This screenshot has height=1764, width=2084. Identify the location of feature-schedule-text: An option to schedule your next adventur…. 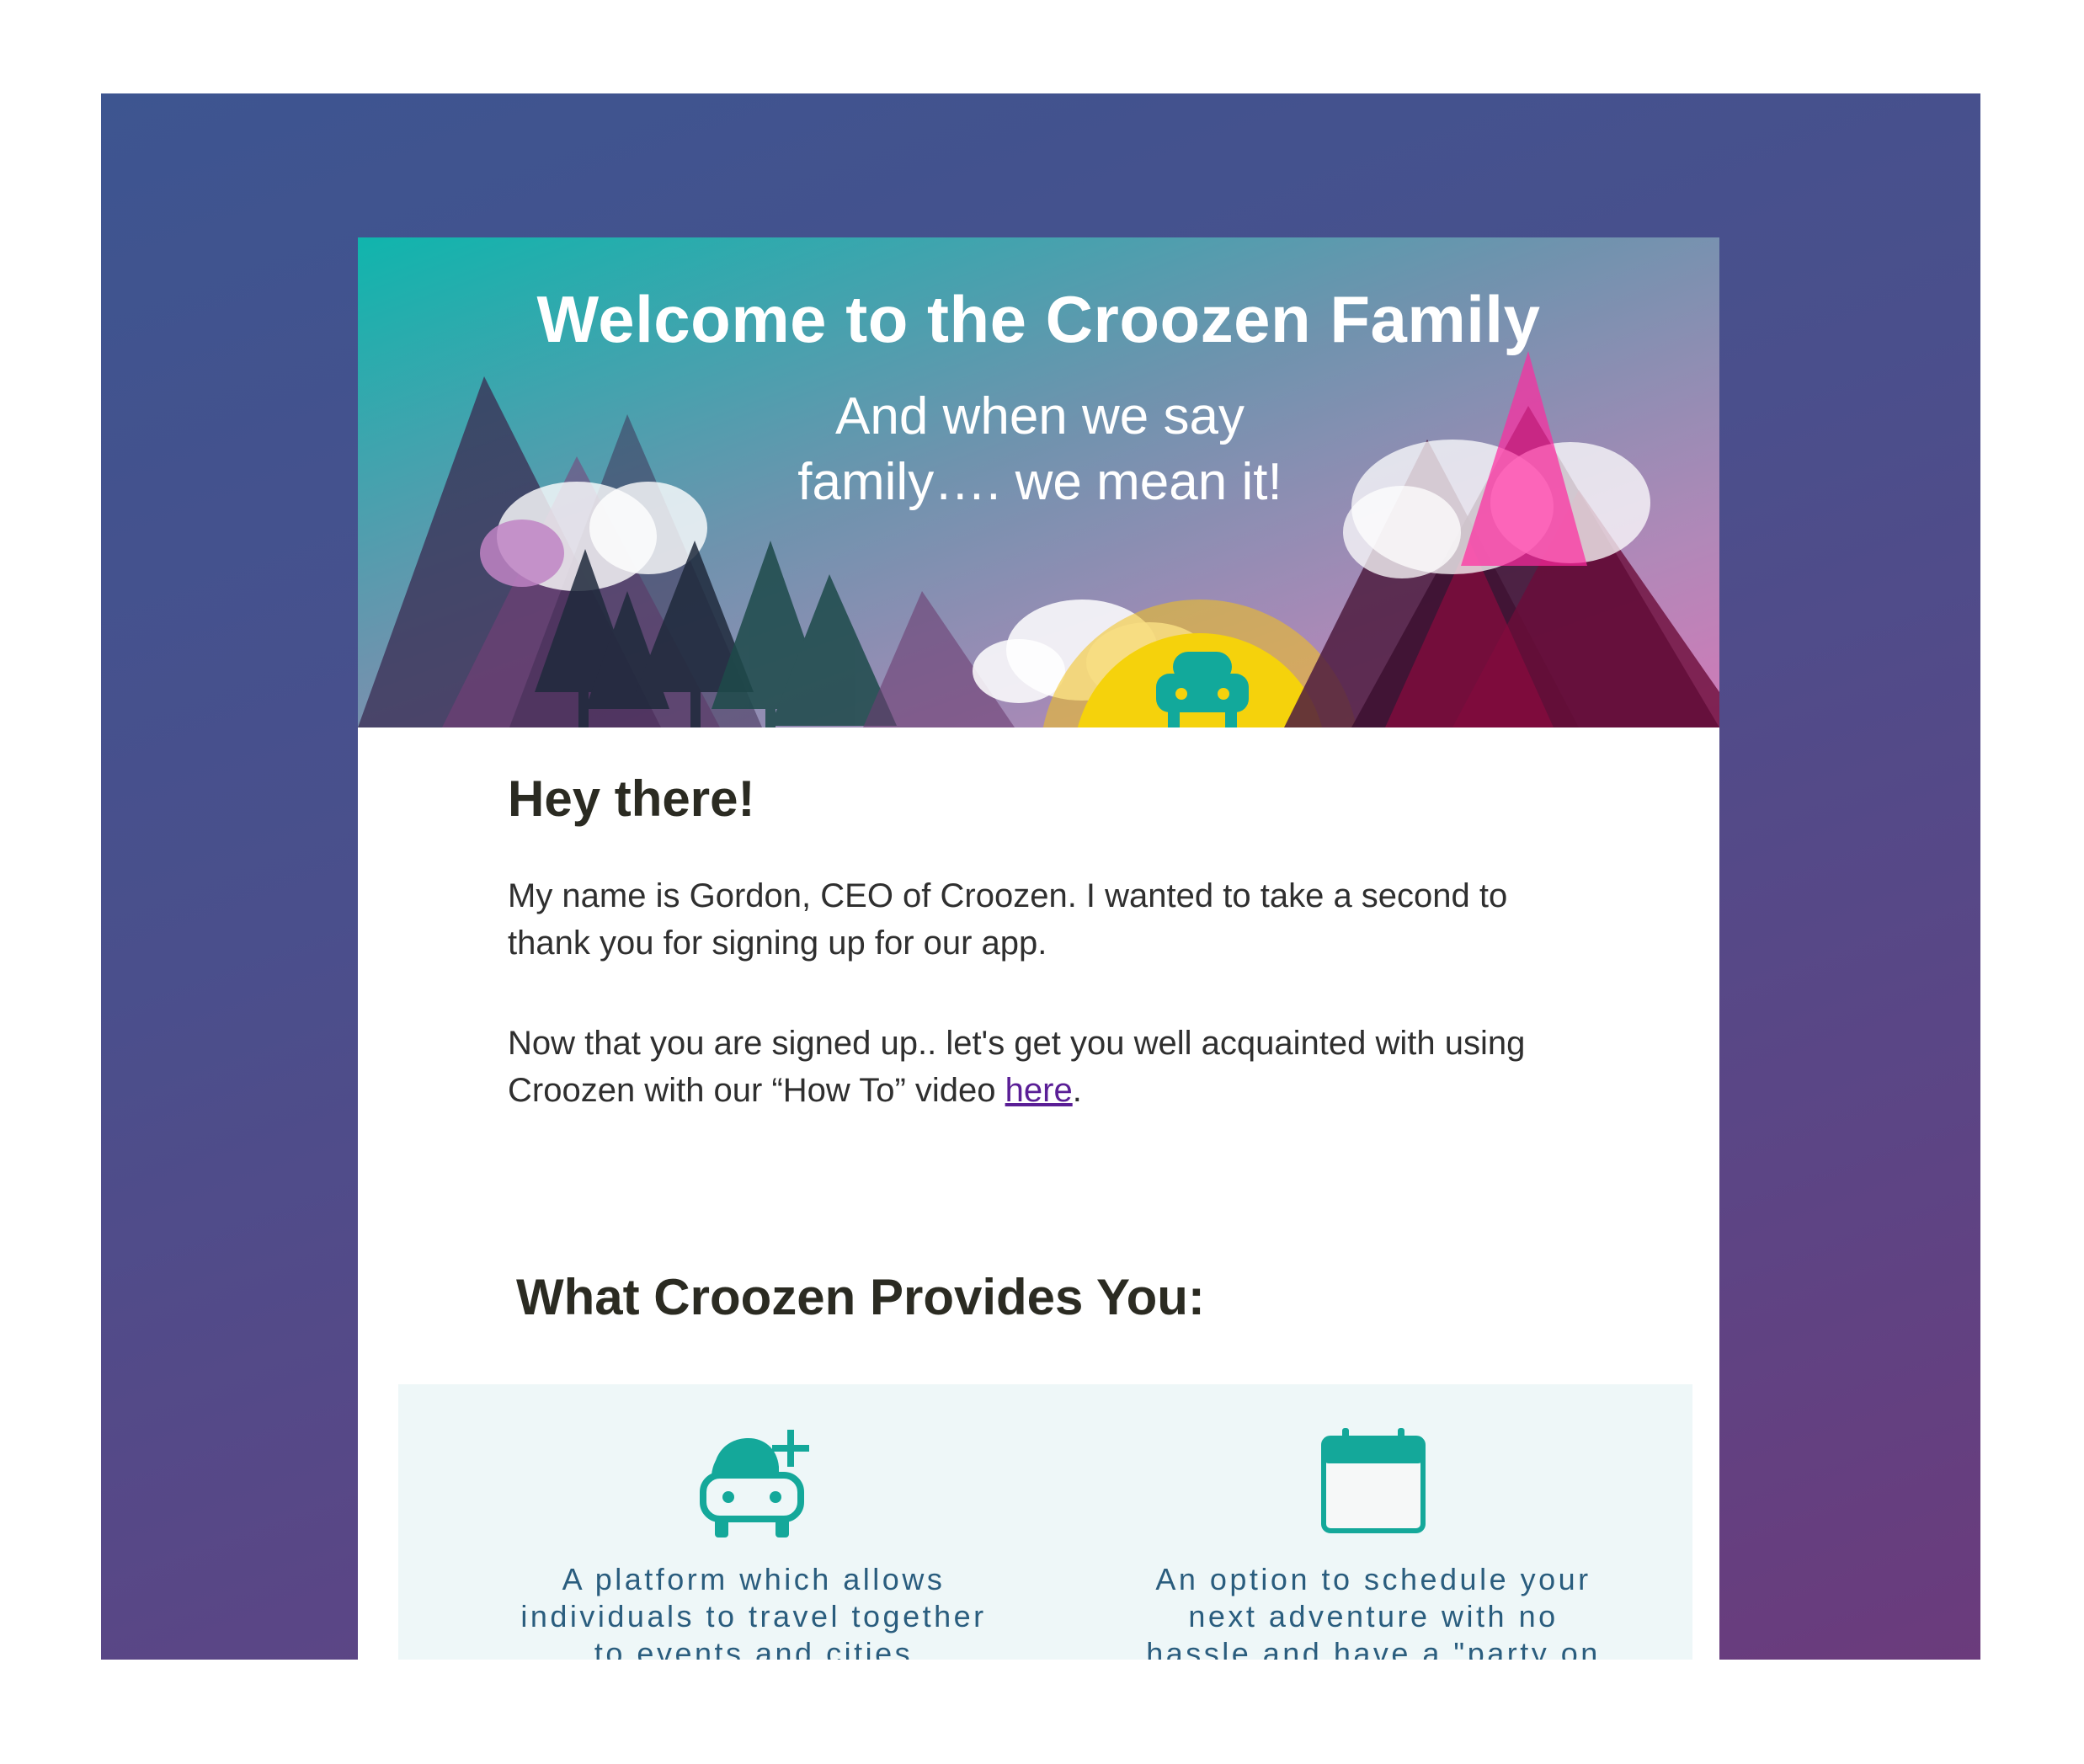
(1373, 1611).